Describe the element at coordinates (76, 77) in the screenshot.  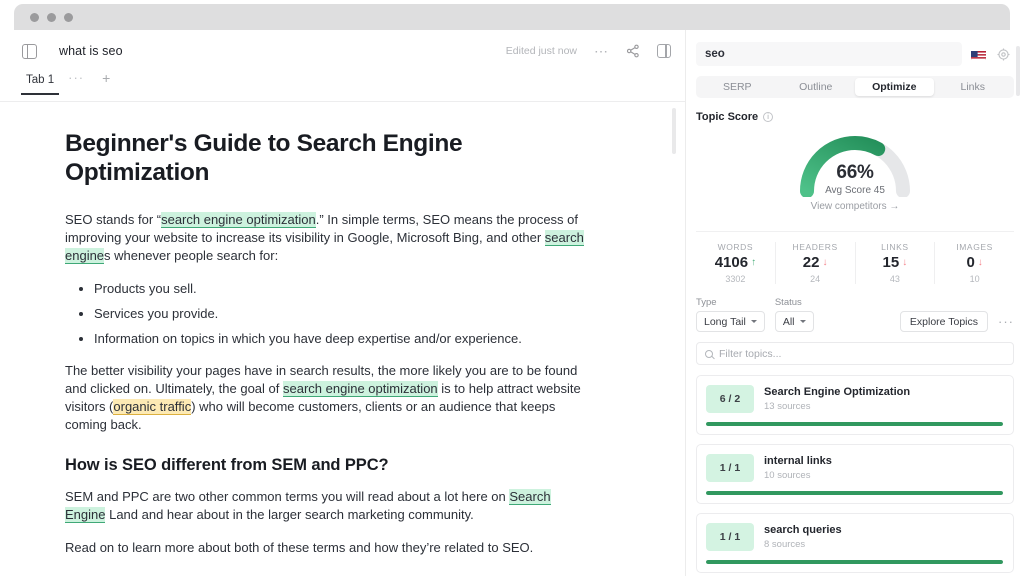
I see `tab-more-icon: ···` at that location.